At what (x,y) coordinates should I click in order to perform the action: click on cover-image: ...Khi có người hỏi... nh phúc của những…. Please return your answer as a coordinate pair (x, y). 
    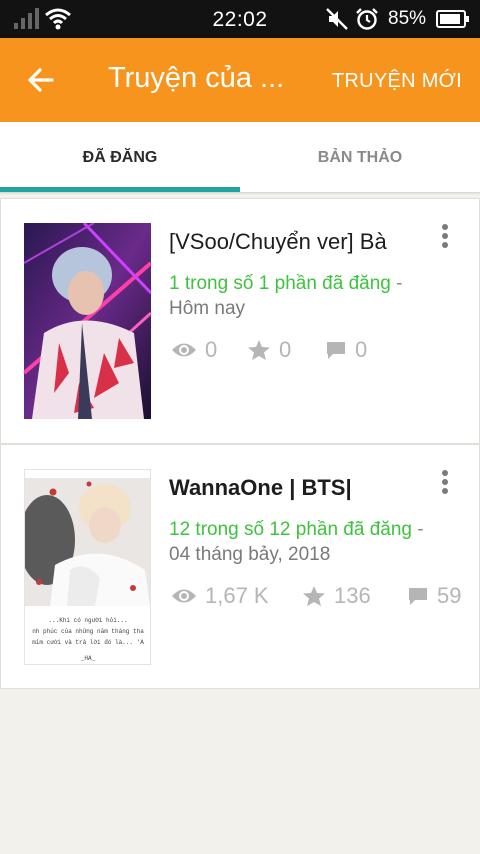
    Looking at the image, I should click on (87, 567).